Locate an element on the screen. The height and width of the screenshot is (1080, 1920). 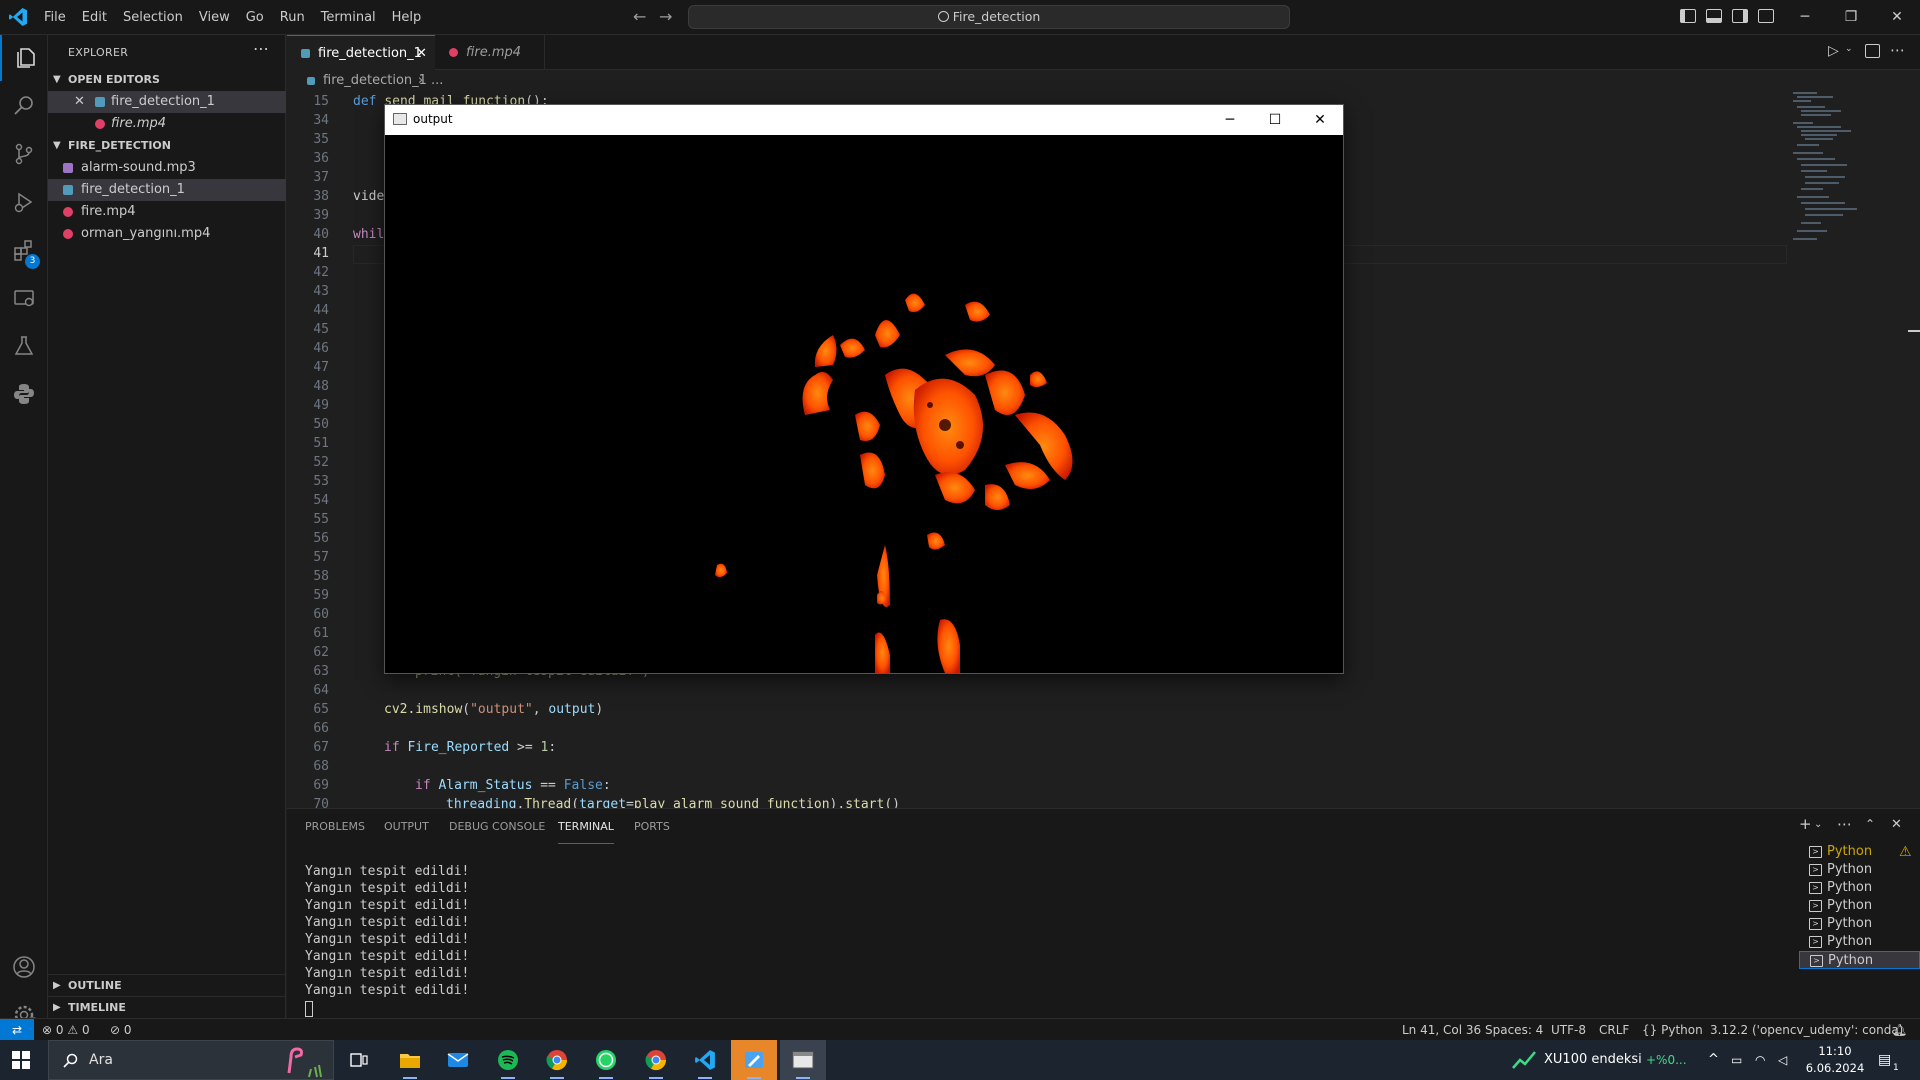
accounts-activity is located at coordinates (24, 967).